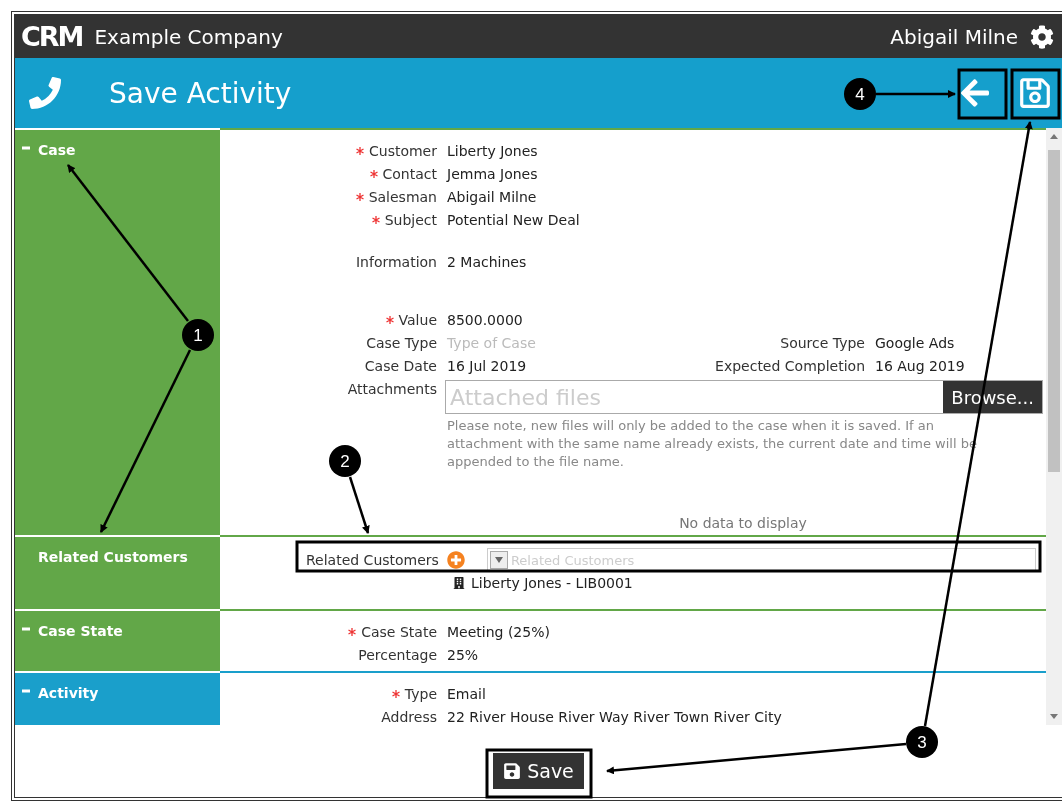  Describe the element at coordinates (333, 219) in the screenshot. I see `field-label: Subject` at that location.